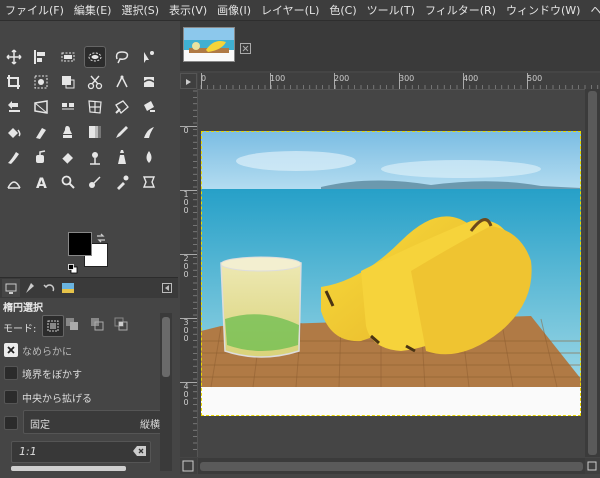 The image size is (600, 478). Describe the element at coordinates (95, 132) in the screenshot. I see `blend-icon` at that location.